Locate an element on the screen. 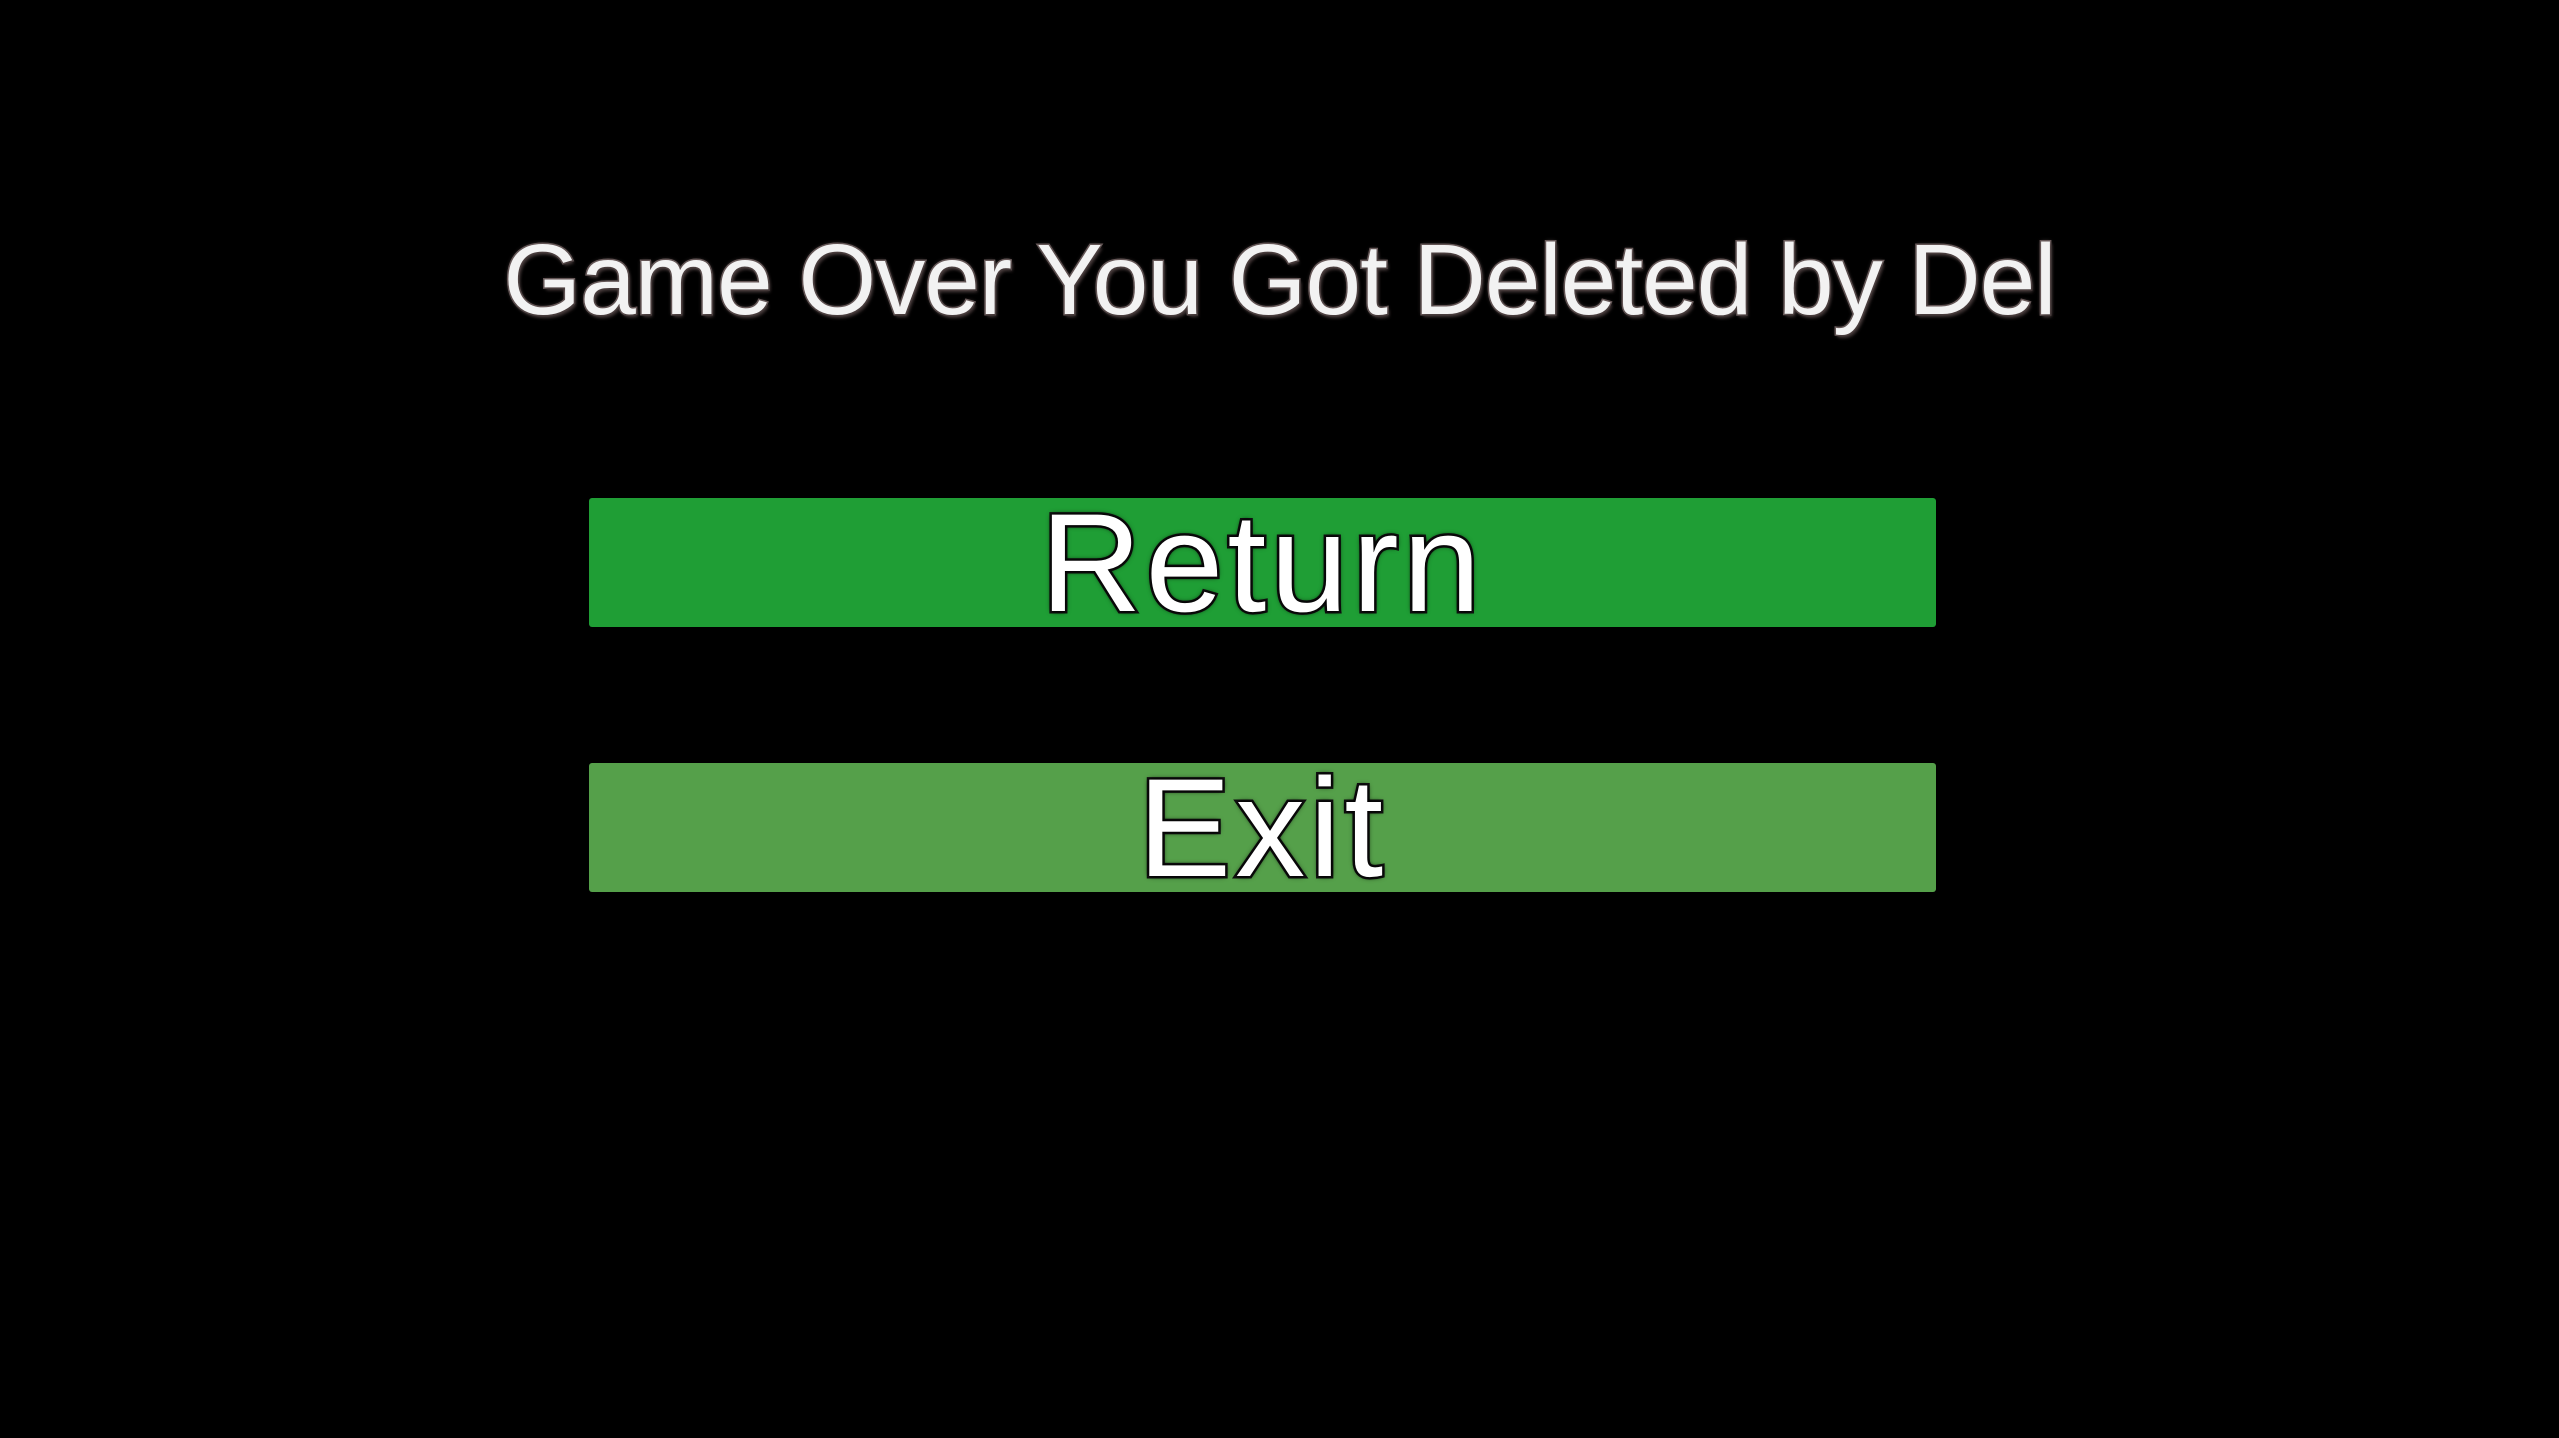  return-button-label: Return is located at coordinates (1261, 562).